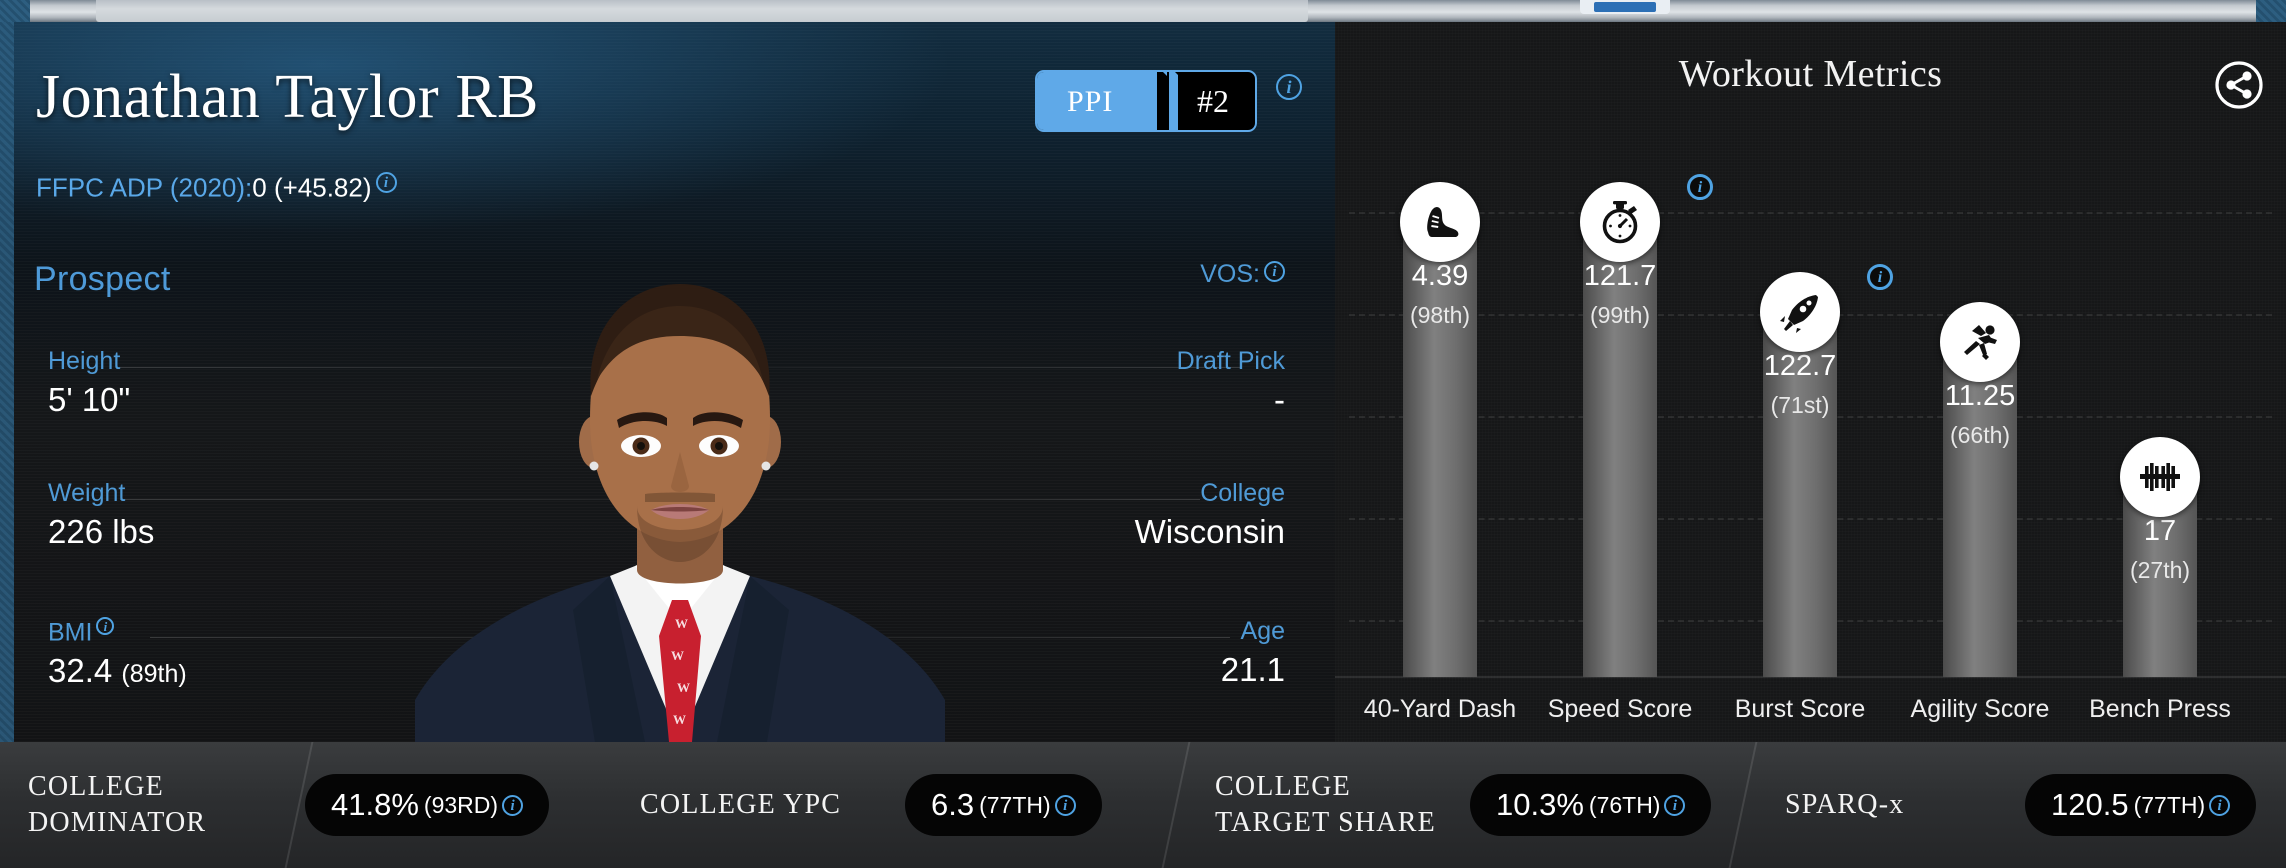  Describe the element at coordinates (2160, 570) in the screenshot. I see `bar-percentile-bench-press: (27th)` at that location.